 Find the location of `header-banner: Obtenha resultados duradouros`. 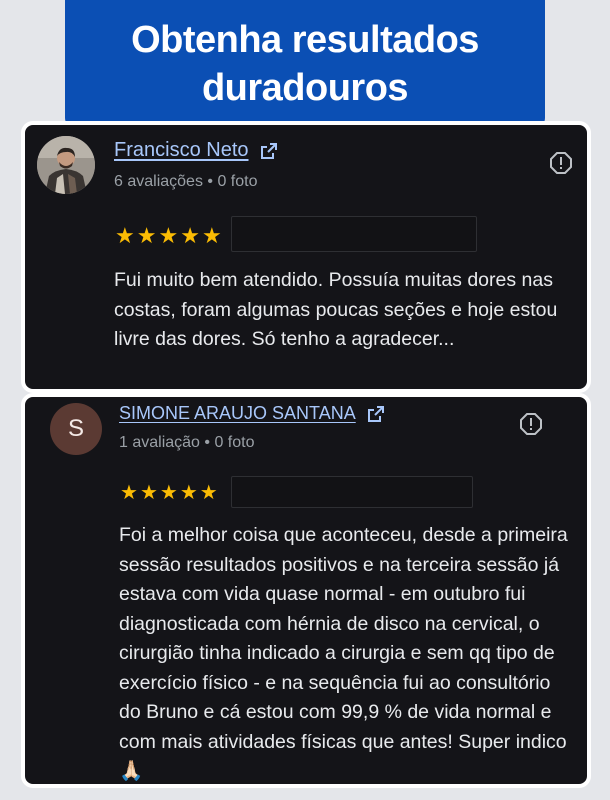

header-banner: Obtenha resultados duradouros is located at coordinates (305, 64).